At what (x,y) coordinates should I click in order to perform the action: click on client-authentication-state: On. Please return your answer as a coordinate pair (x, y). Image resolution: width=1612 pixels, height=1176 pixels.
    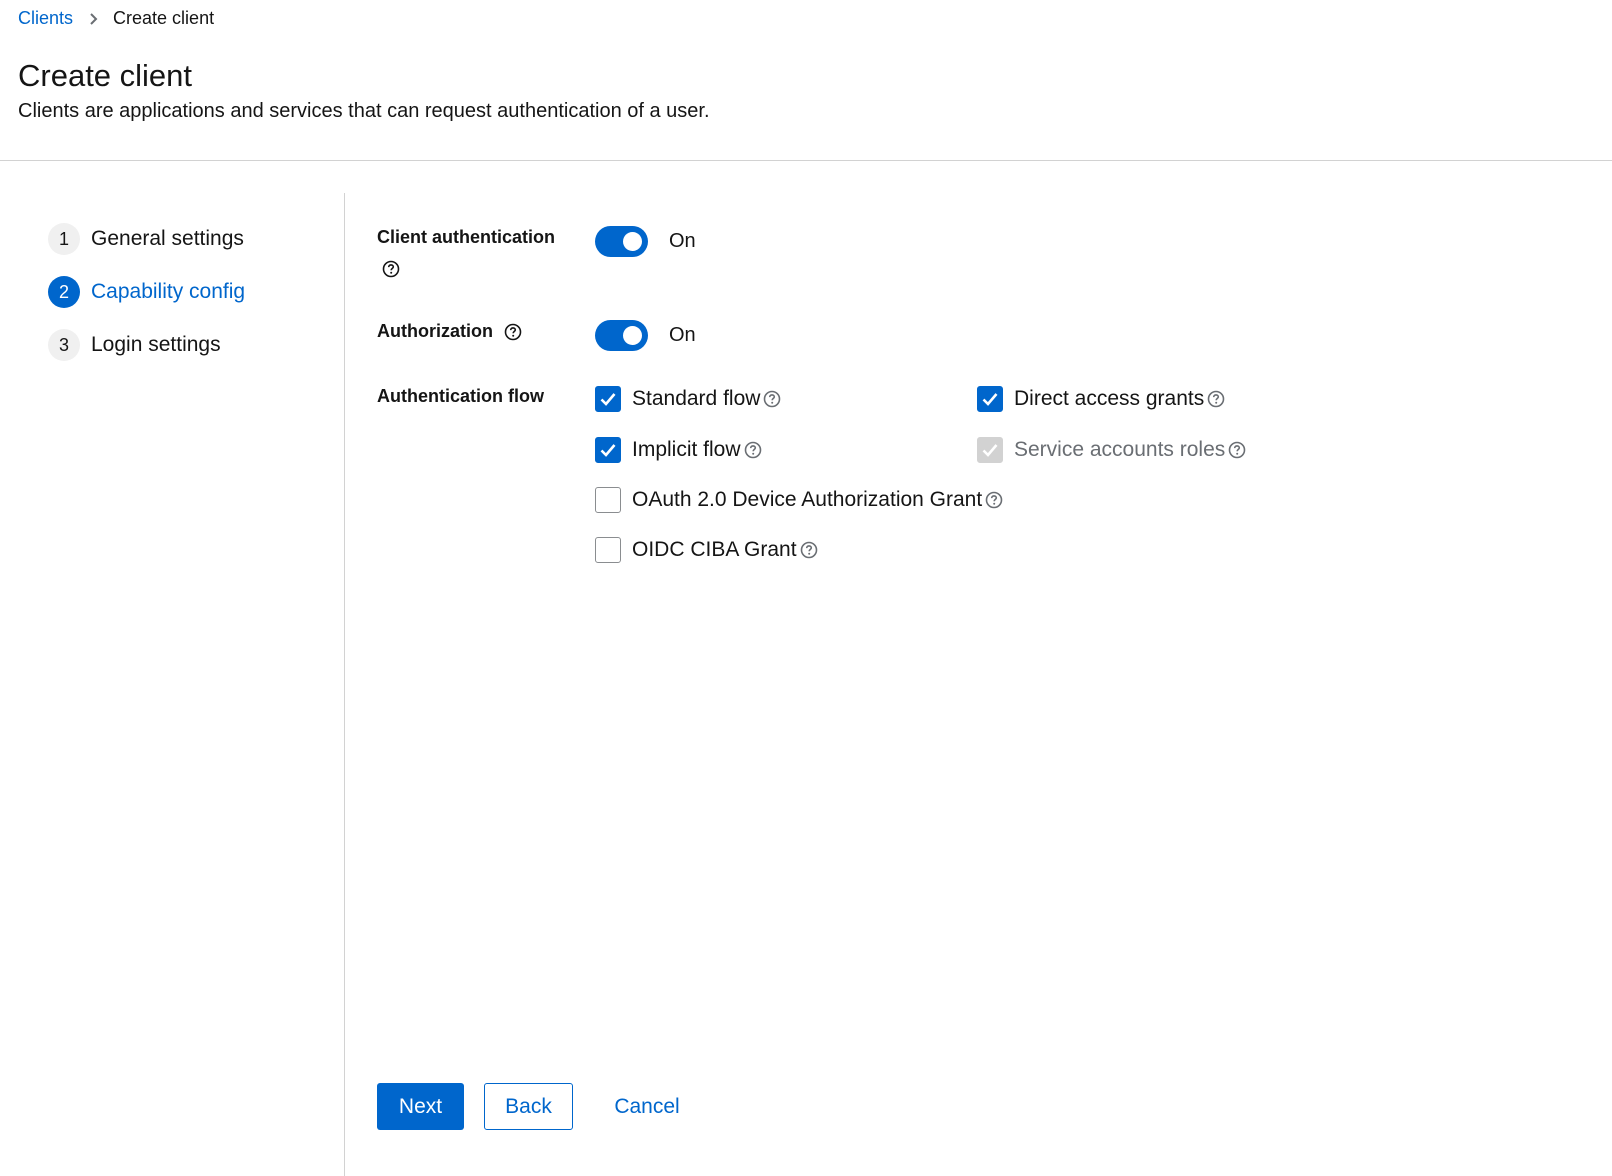
    Looking at the image, I should click on (682, 241).